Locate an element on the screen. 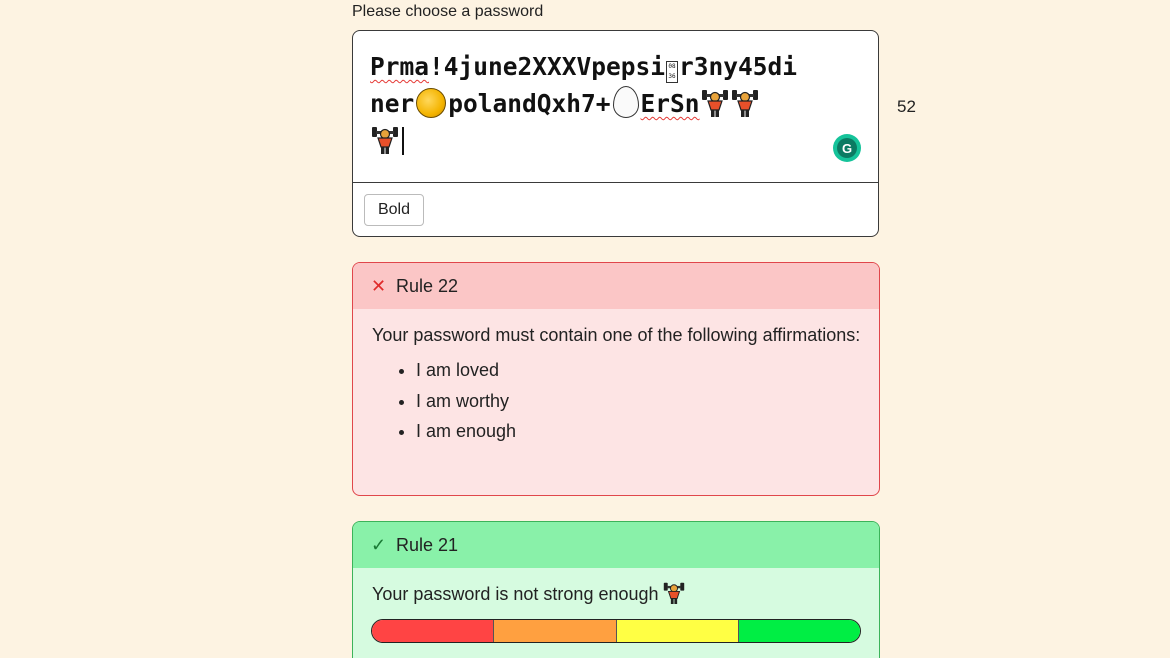  list-item: I am enough is located at coordinates (638, 431).